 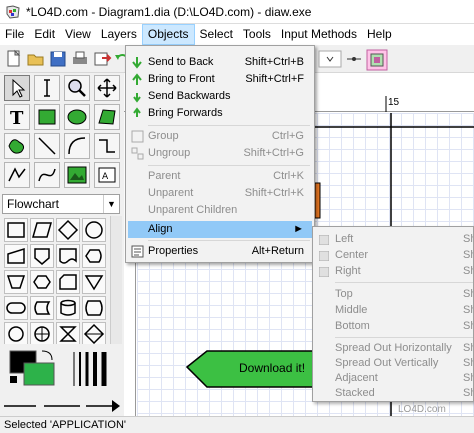 I want to click on menu-item-bring-forwards: Bring Forwards, so click(x=220, y=113).